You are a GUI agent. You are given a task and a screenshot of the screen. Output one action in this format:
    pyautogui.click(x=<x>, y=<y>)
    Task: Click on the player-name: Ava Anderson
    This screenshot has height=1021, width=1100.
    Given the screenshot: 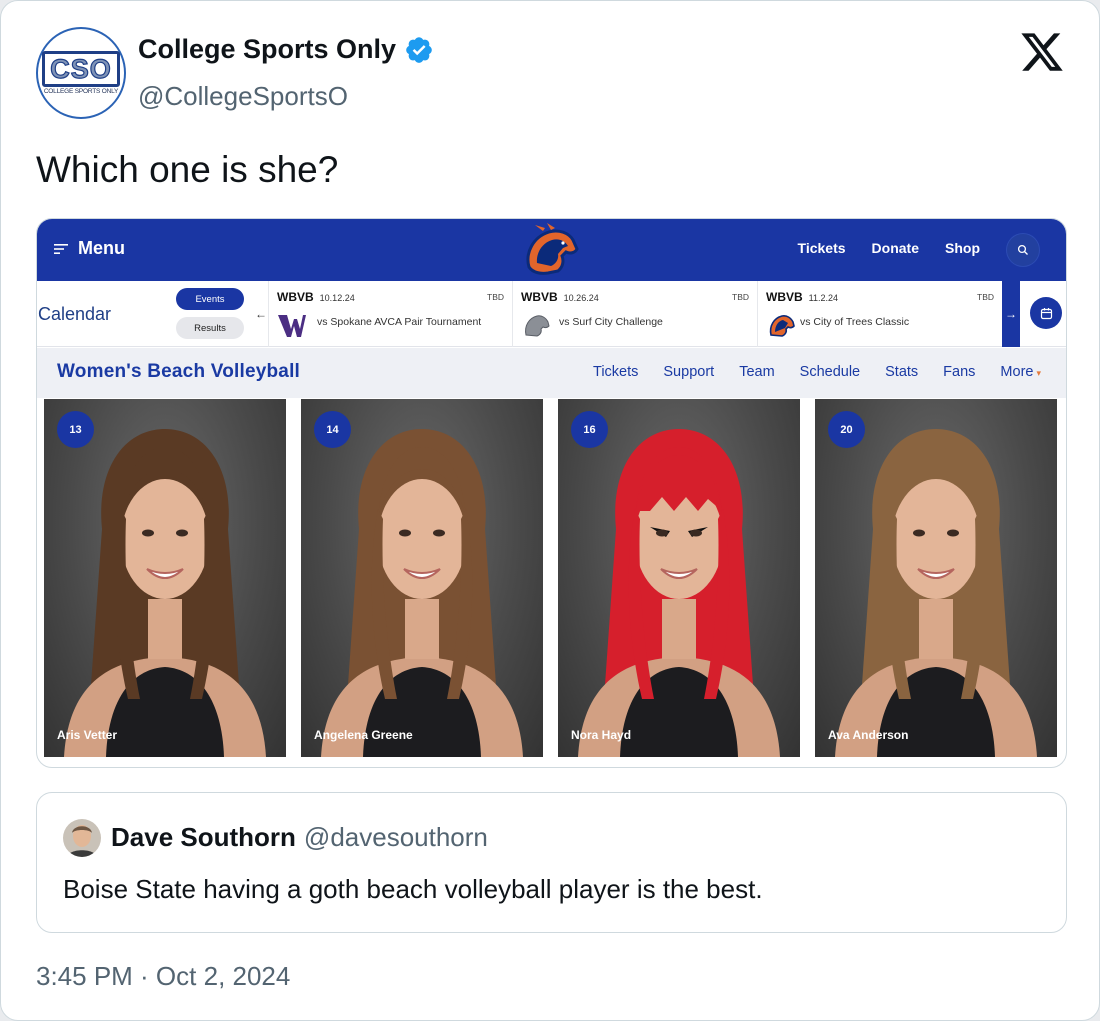 What is the action you would take?
    pyautogui.click(x=868, y=735)
    